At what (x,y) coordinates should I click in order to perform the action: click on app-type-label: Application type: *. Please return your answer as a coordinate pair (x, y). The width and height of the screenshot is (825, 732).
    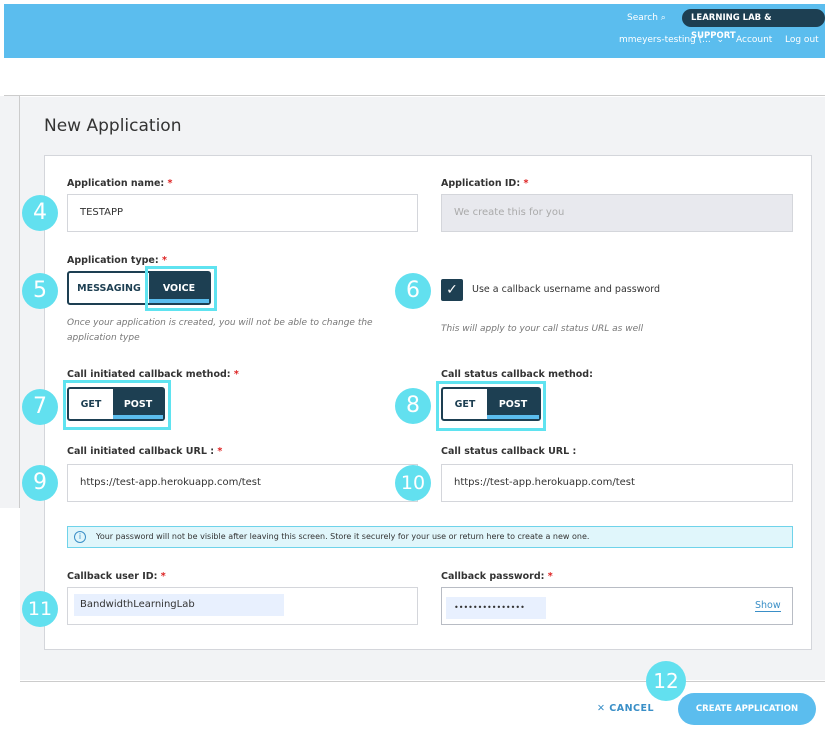
    Looking at the image, I should click on (117, 260).